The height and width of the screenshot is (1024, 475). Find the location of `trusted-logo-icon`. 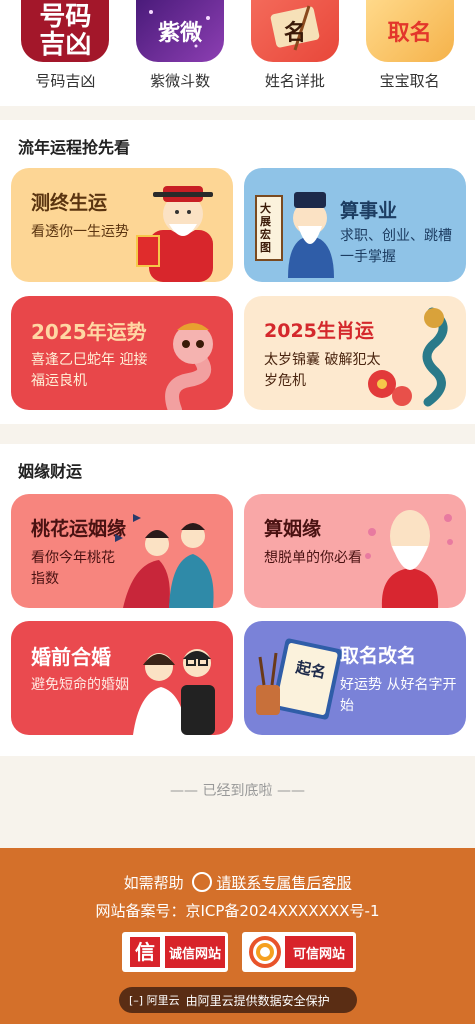

trusted-logo-icon is located at coordinates (265, 952).